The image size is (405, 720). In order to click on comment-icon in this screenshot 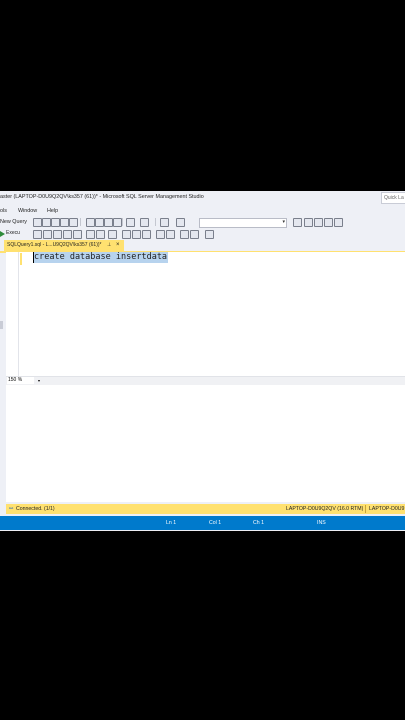, I will do `click(160, 234)`.